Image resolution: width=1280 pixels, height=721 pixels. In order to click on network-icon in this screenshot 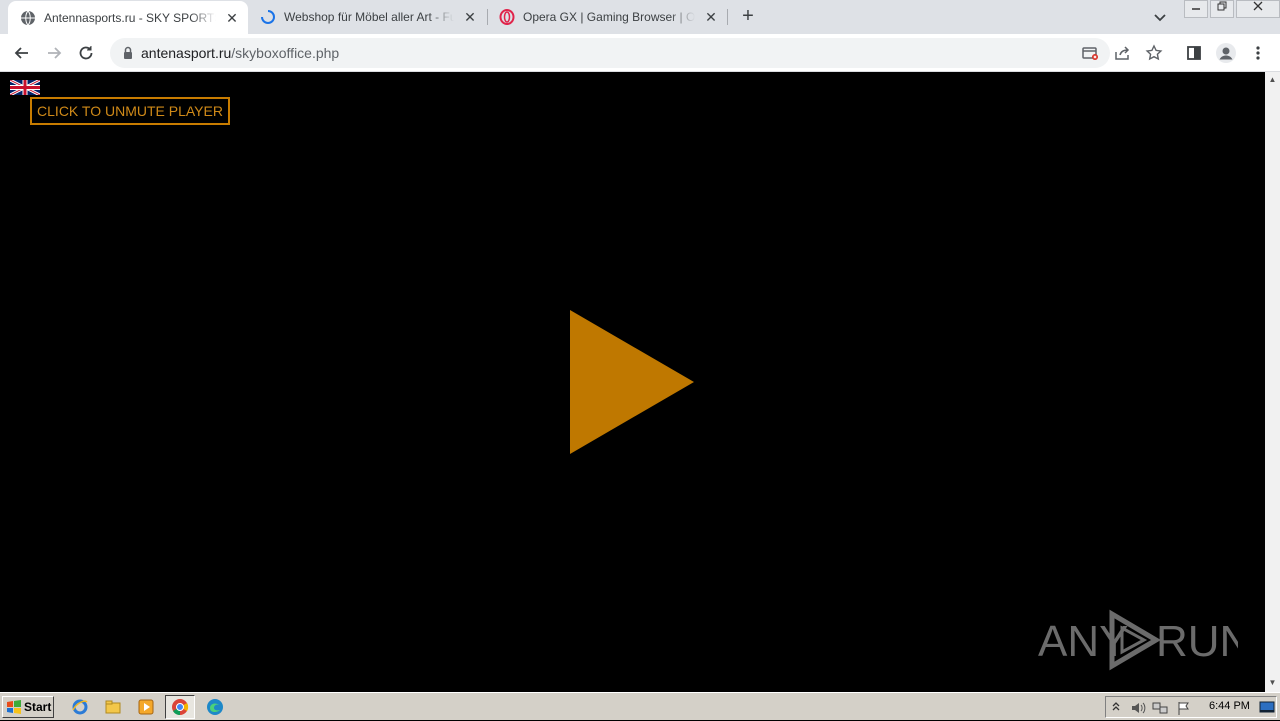, I will do `click(1160, 708)`.